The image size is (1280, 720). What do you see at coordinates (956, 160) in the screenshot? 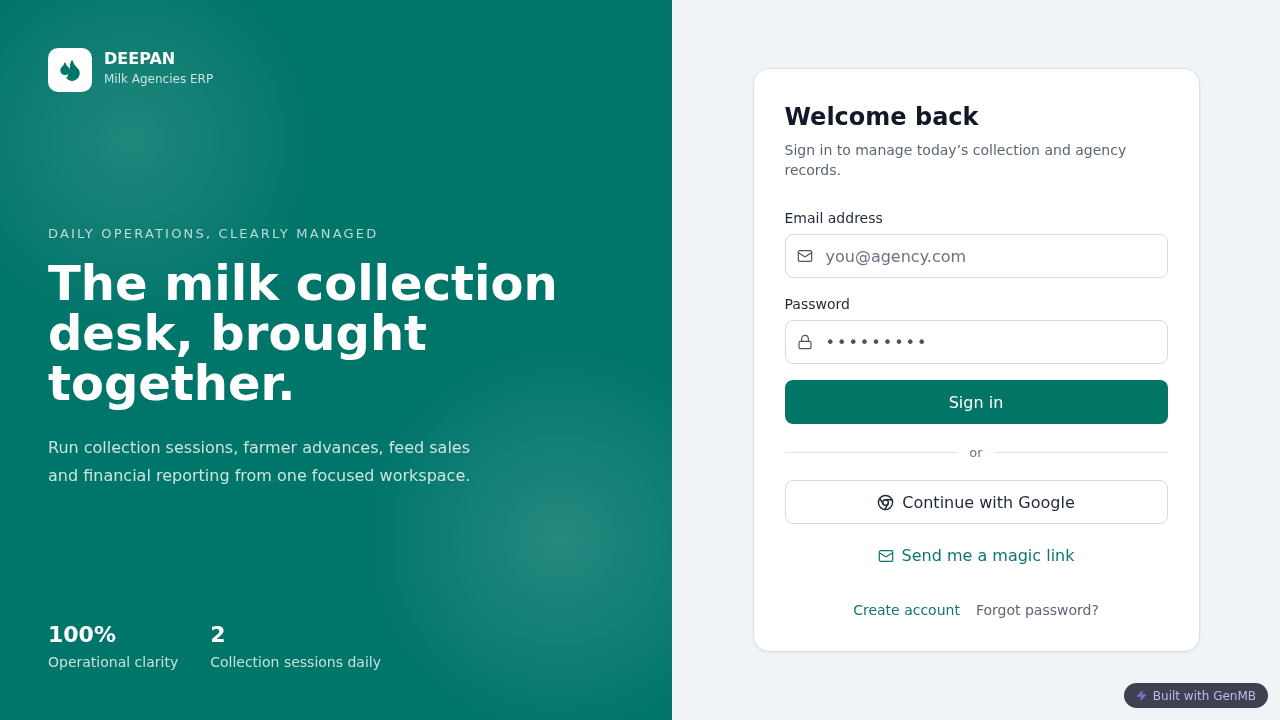
I see `card-subtitle: Sign in to manage today’s collection and agency records.` at bounding box center [956, 160].